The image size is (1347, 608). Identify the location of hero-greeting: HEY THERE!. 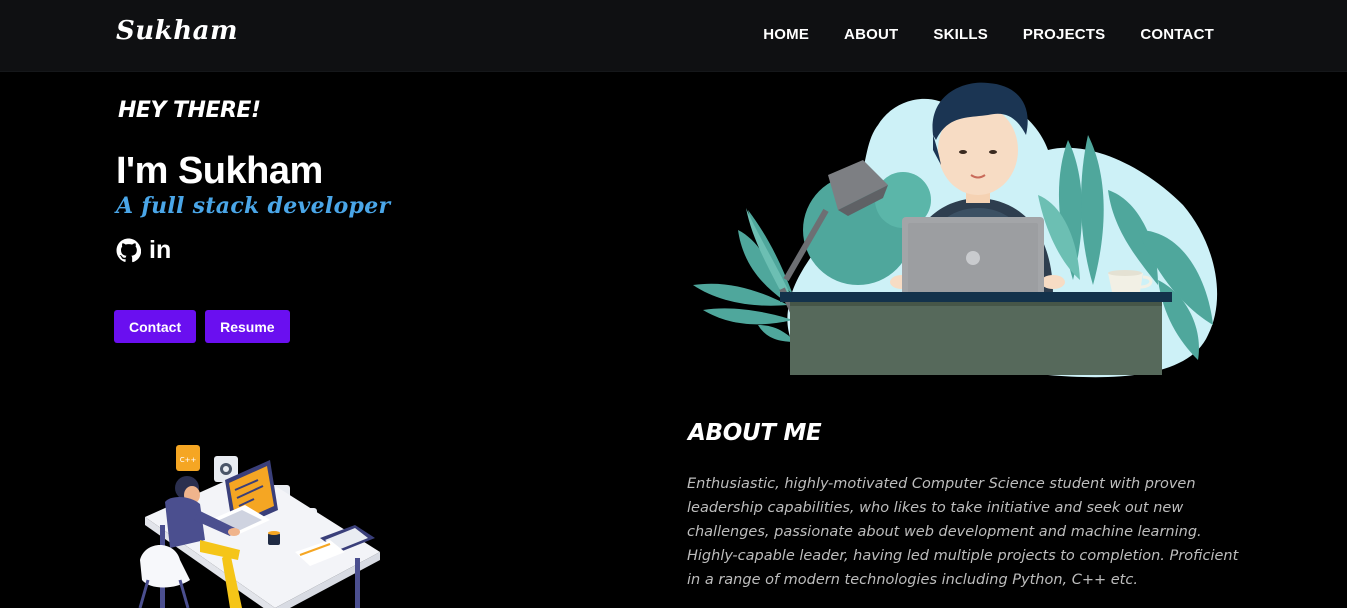
(189, 110).